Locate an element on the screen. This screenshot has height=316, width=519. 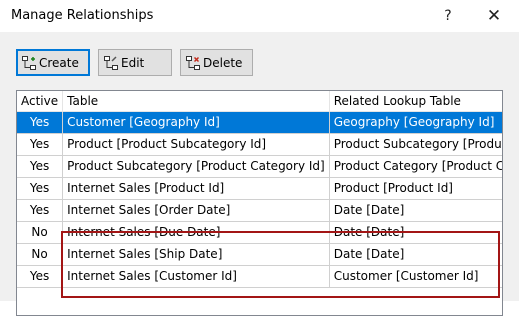
help-button: ? is located at coordinates (448, 16).